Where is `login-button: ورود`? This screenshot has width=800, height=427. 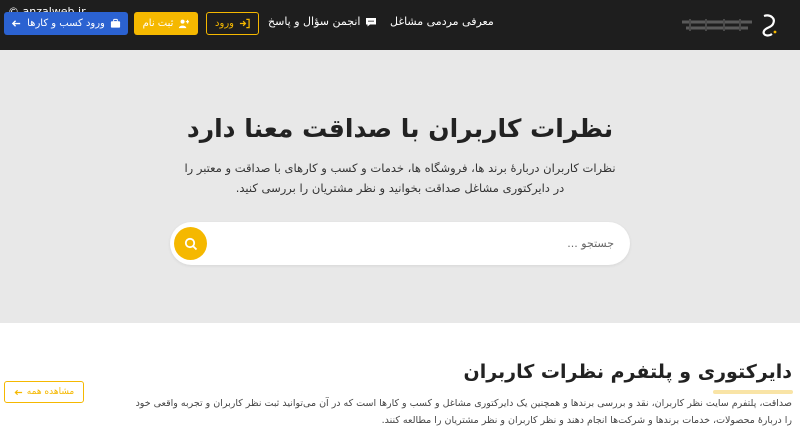
login-button: ورود is located at coordinates (232, 23).